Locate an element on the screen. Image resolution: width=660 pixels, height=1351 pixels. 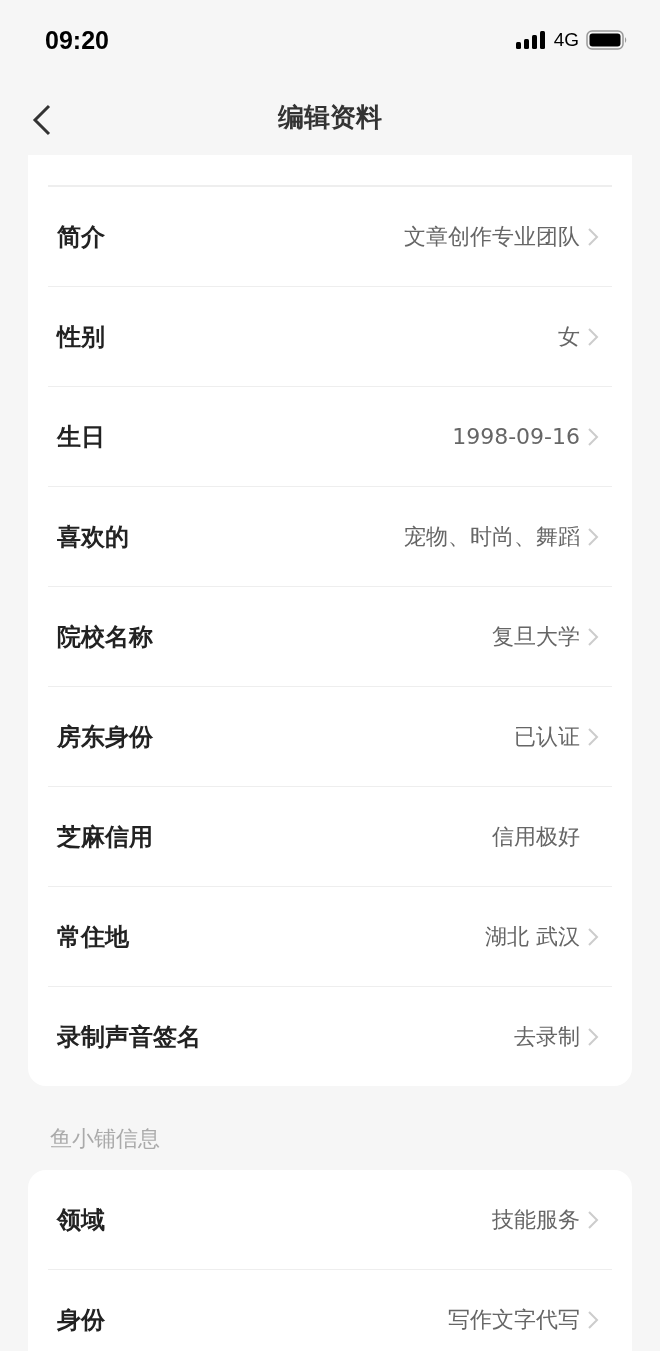
row-value: 湖北 武汉 is located at coordinates (532, 936).